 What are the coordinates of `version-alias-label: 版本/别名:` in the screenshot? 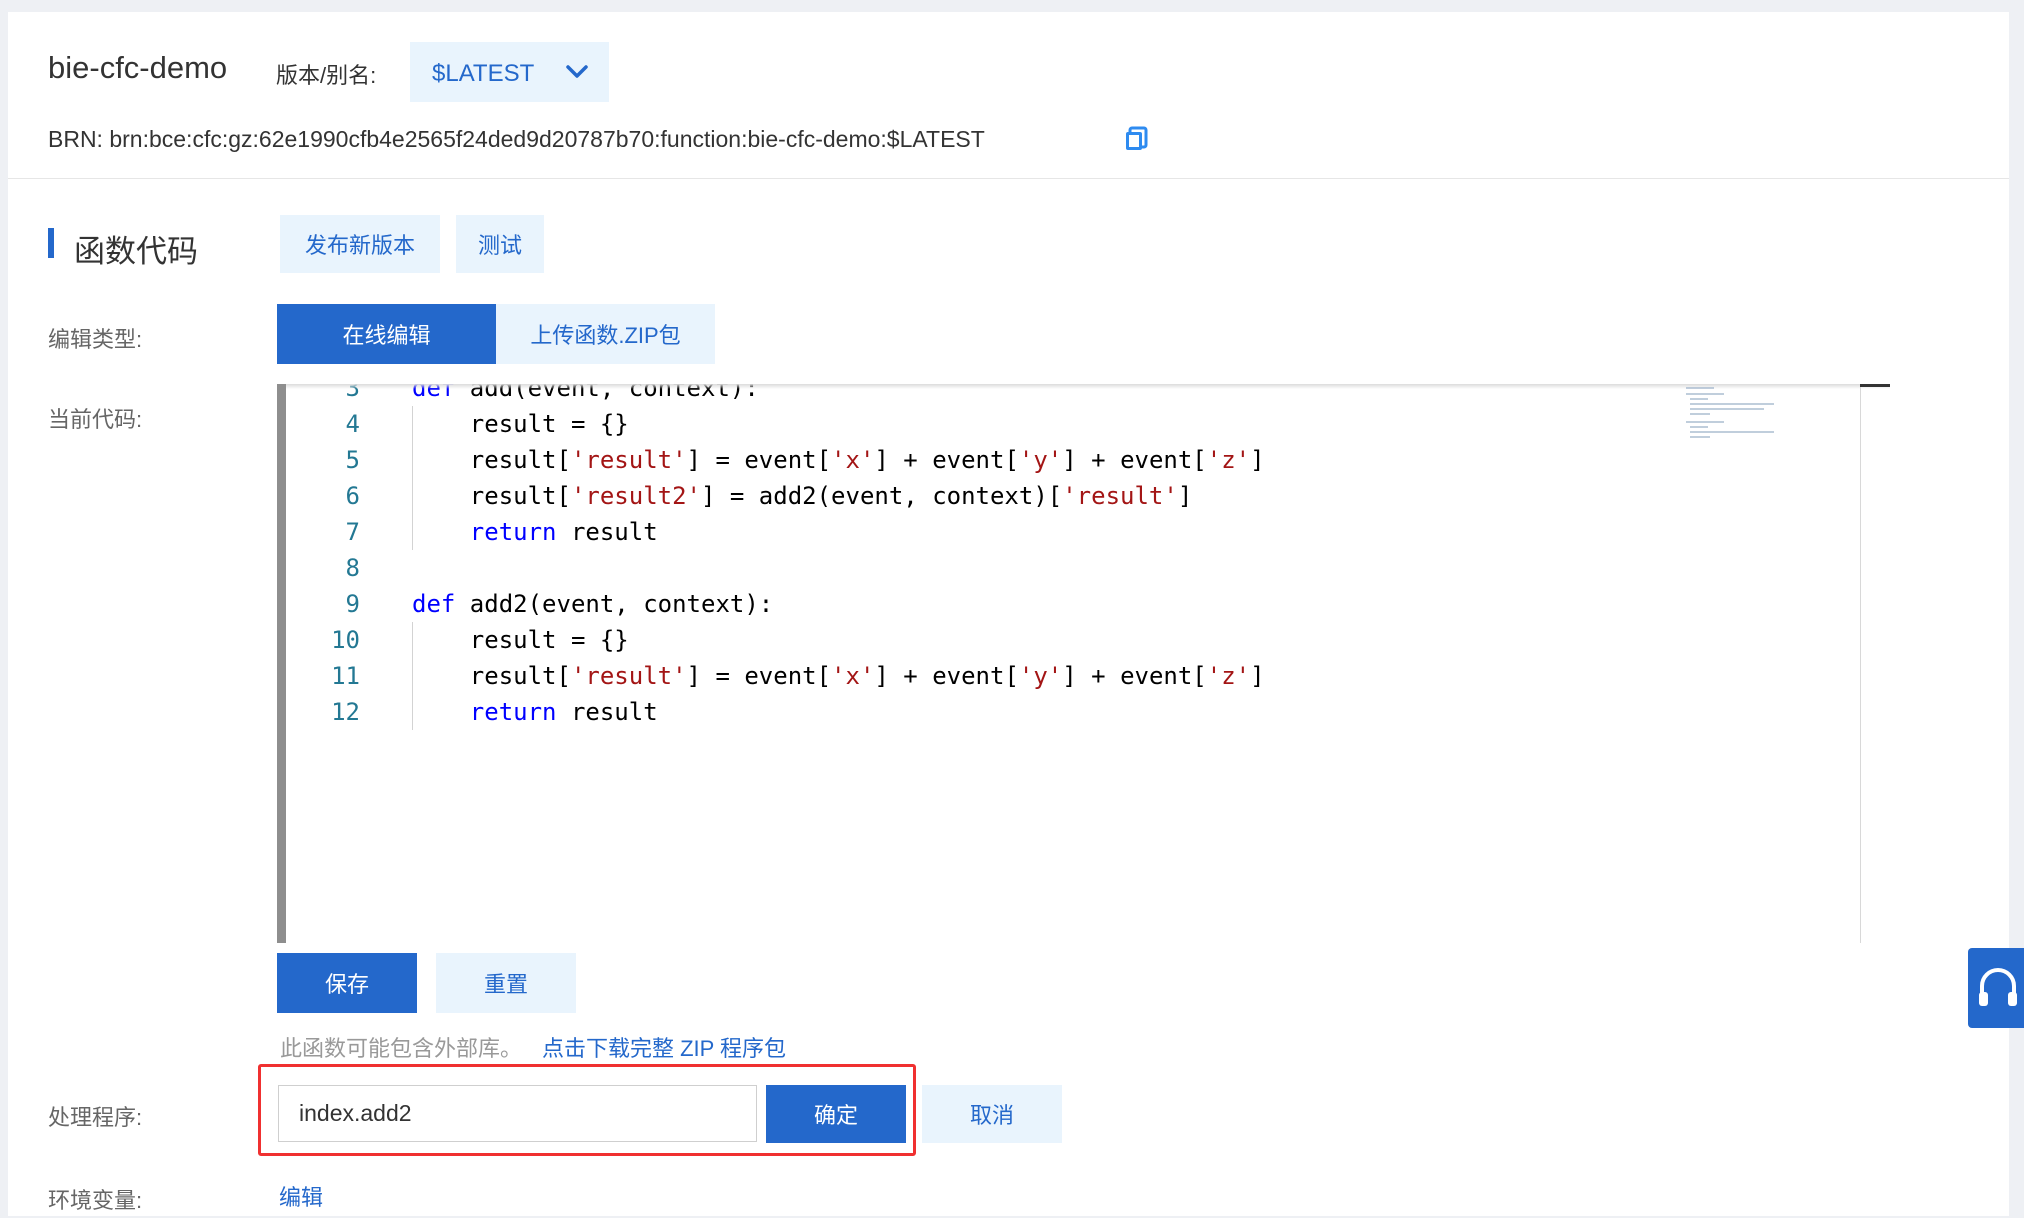 It's located at (326, 75).